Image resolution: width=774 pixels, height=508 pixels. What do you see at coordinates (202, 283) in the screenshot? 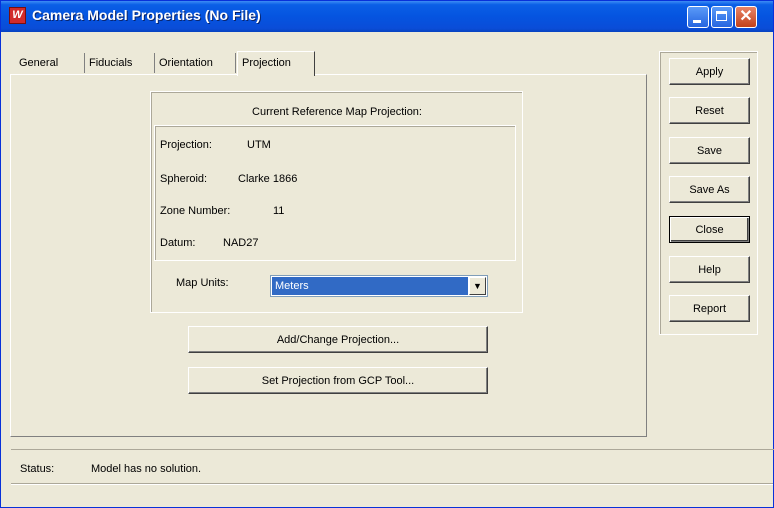
I see `map-units-label: Map Units:` at bounding box center [202, 283].